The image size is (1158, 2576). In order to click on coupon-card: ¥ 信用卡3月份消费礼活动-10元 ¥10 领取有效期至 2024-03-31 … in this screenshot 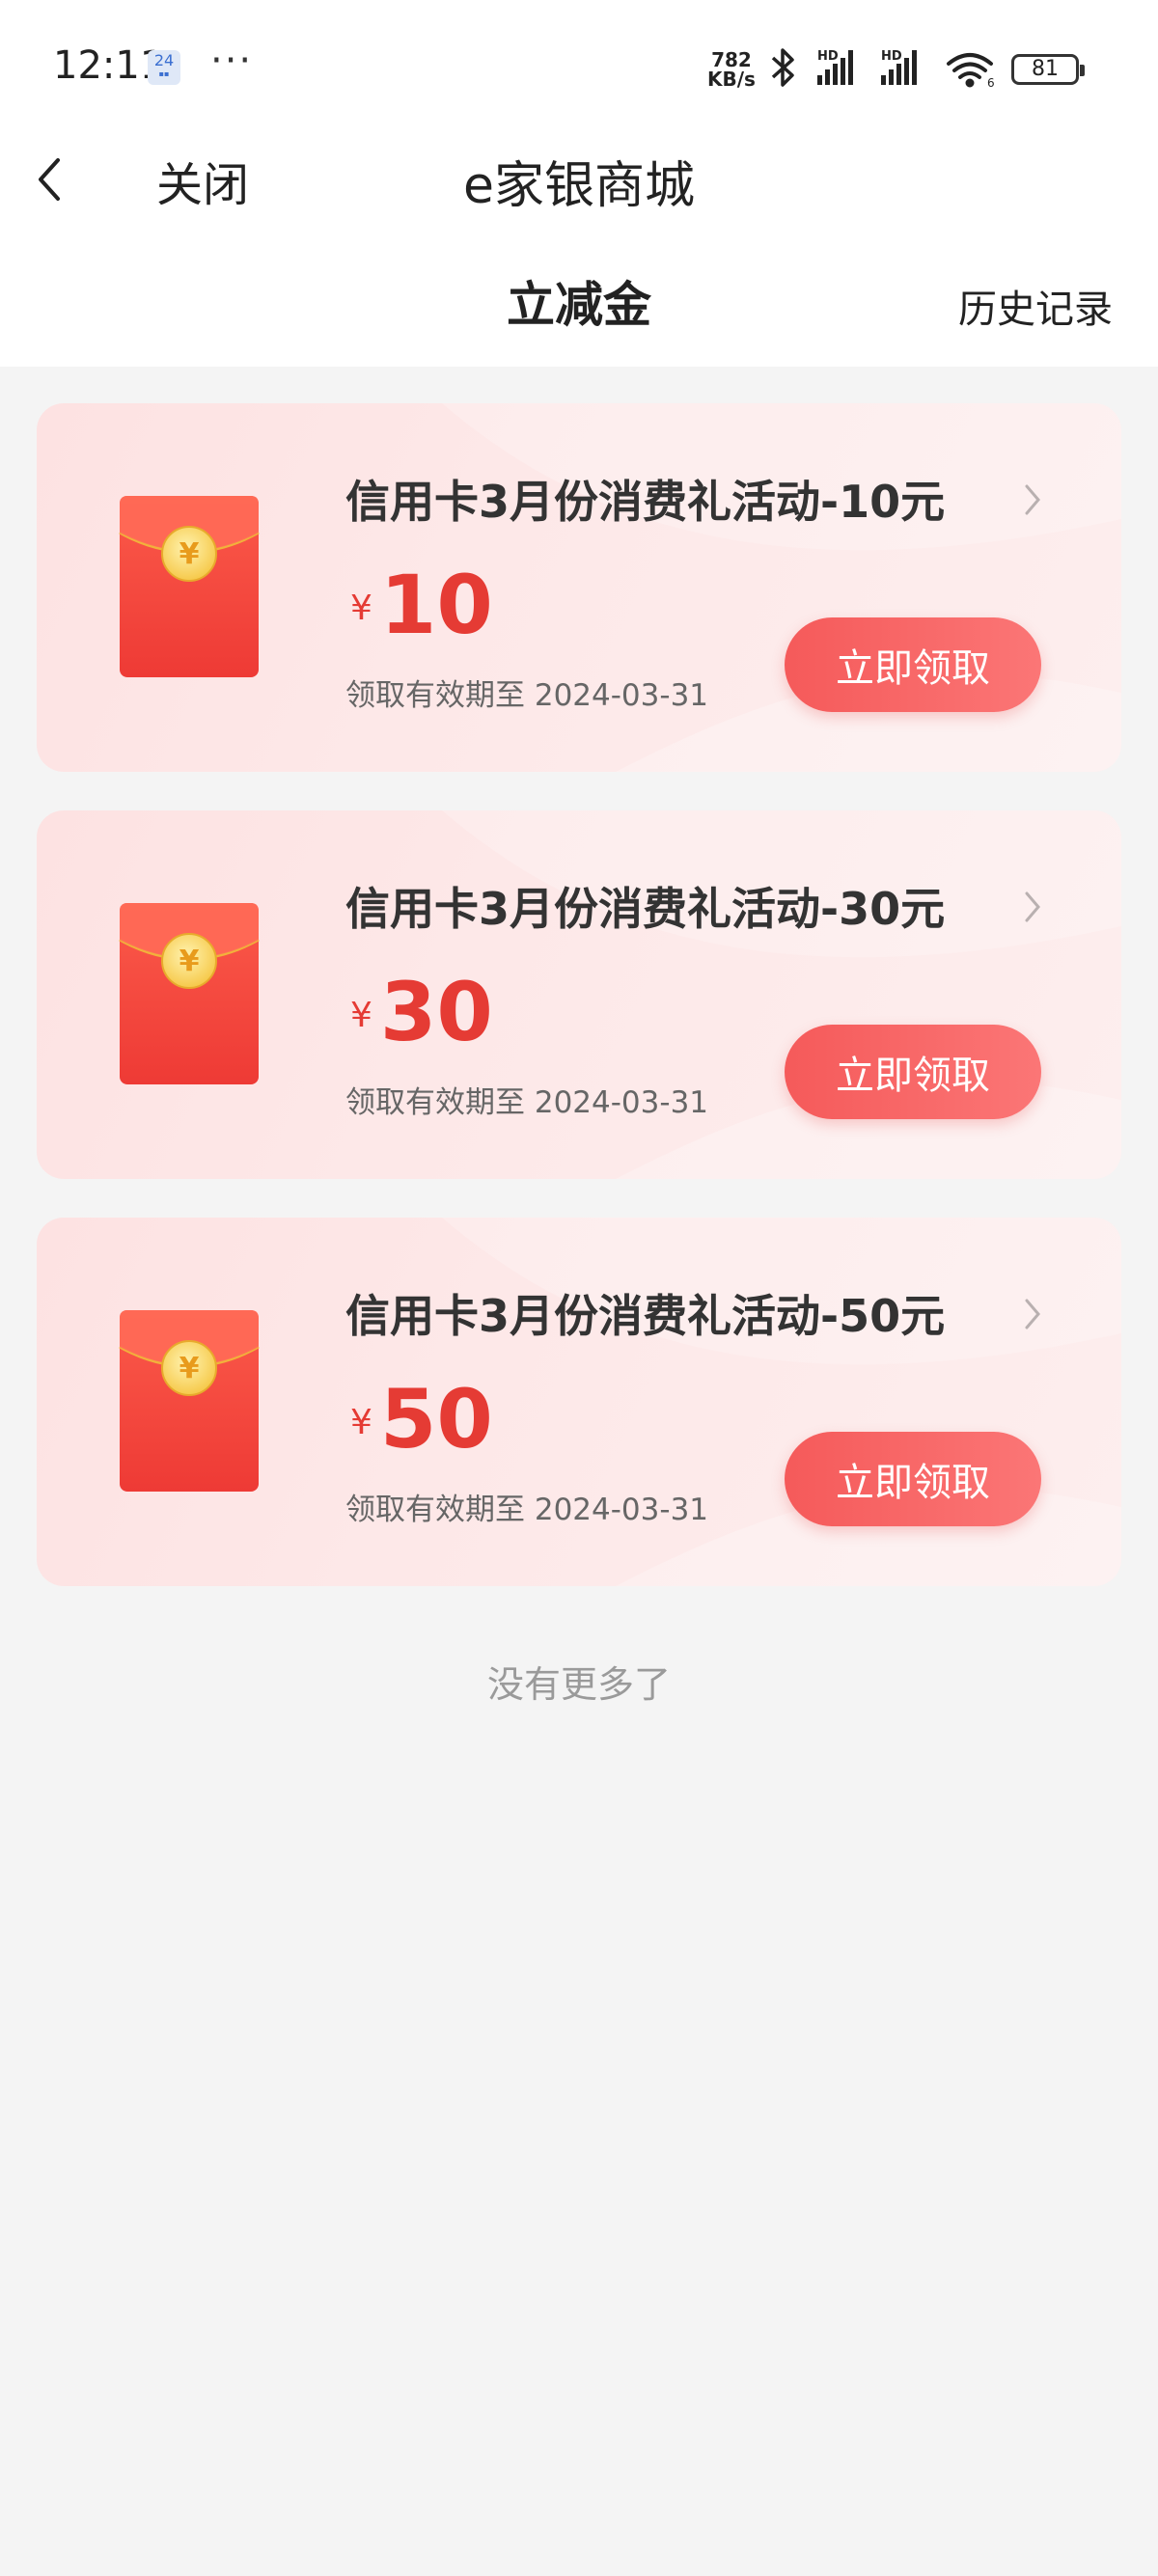, I will do `click(579, 587)`.